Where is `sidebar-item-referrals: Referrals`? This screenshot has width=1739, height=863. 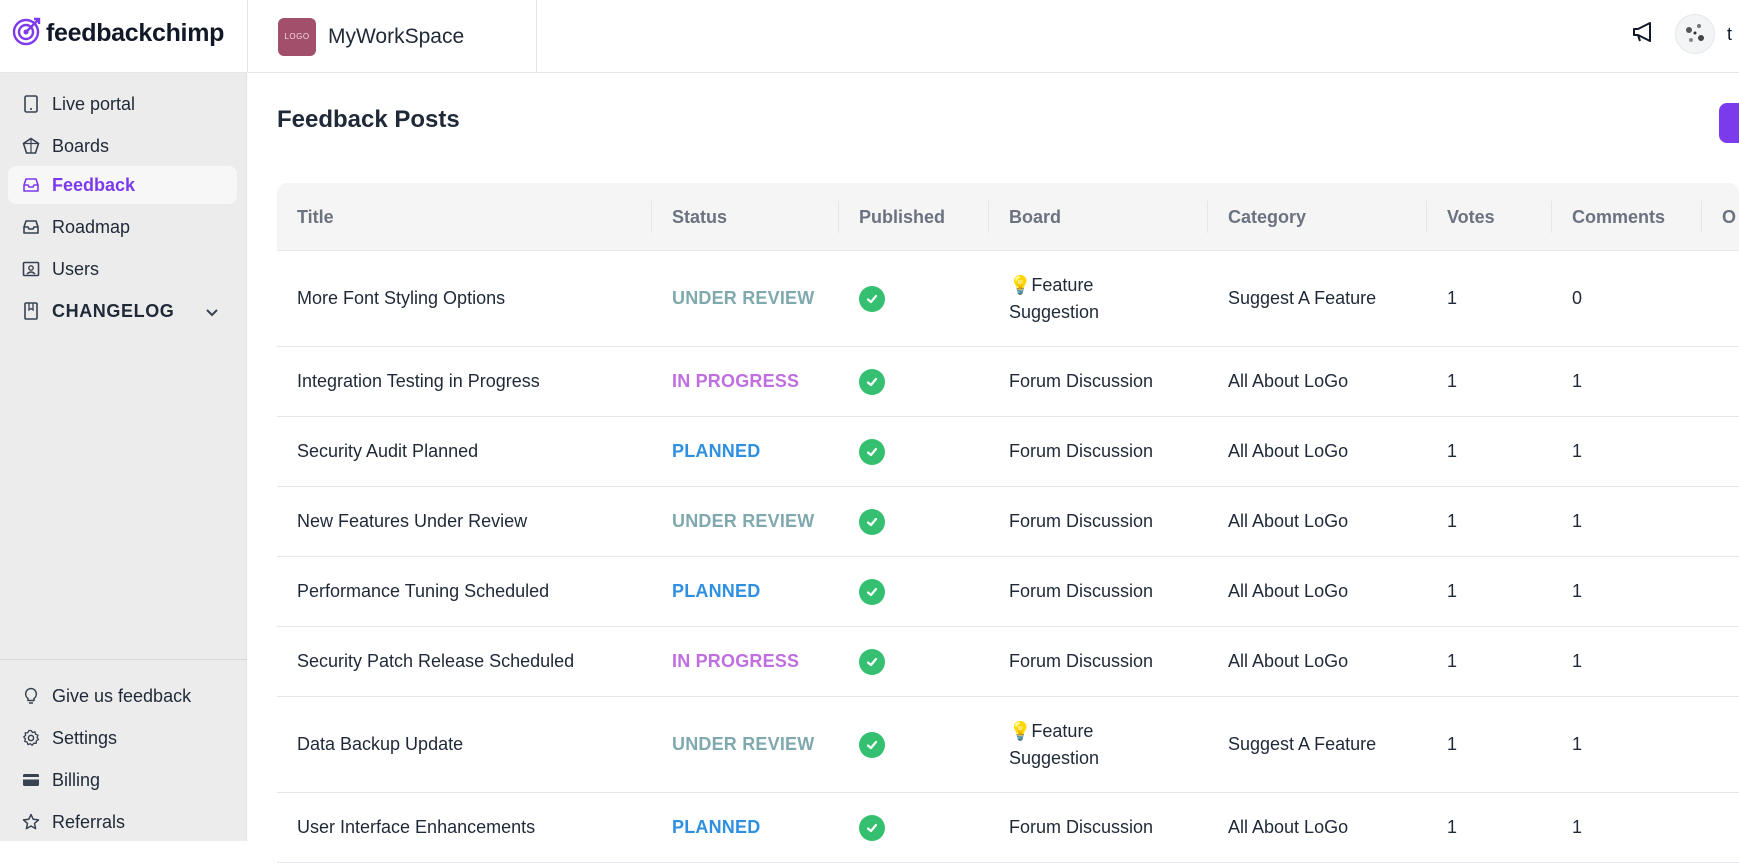
sidebar-item-referrals: Referrals is located at coordinates (122, 822).